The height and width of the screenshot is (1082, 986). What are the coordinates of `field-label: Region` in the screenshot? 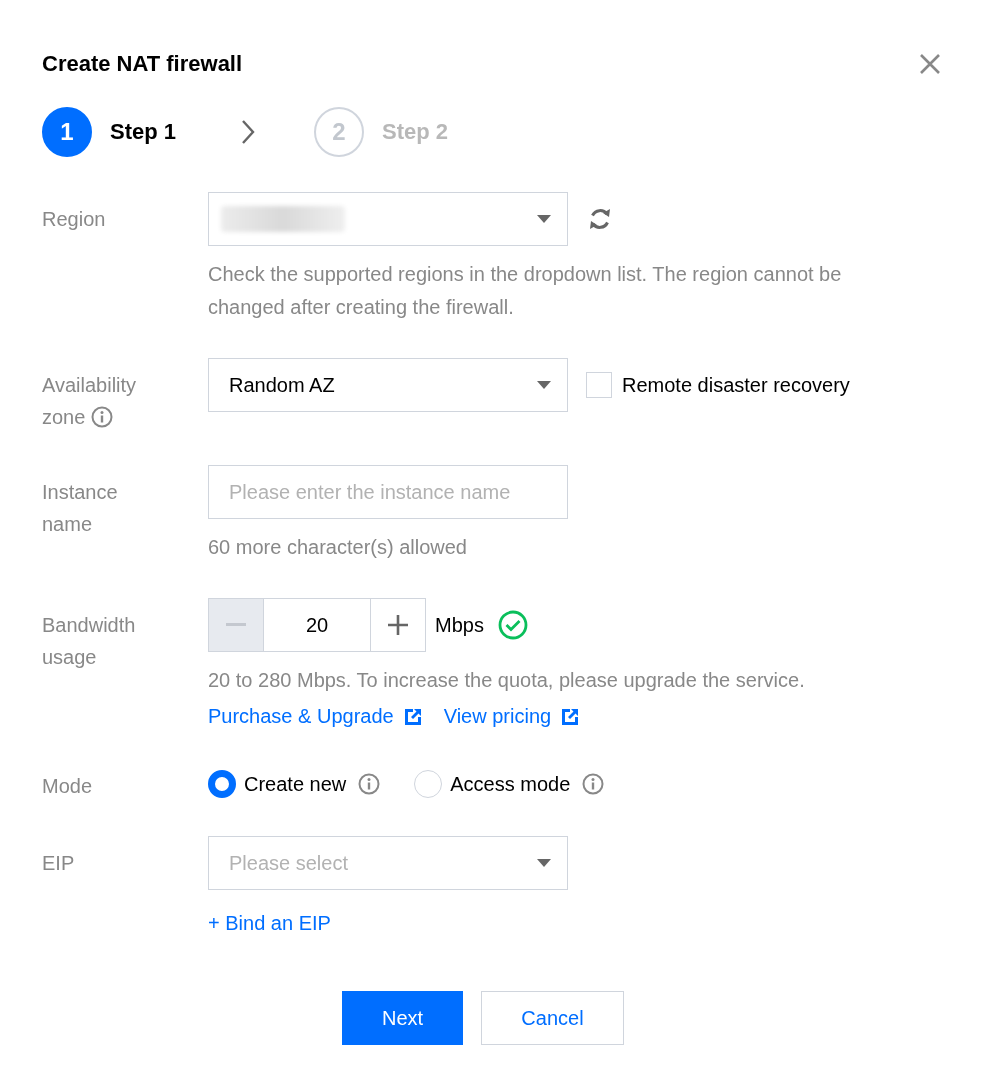 It's located at (74, 219).